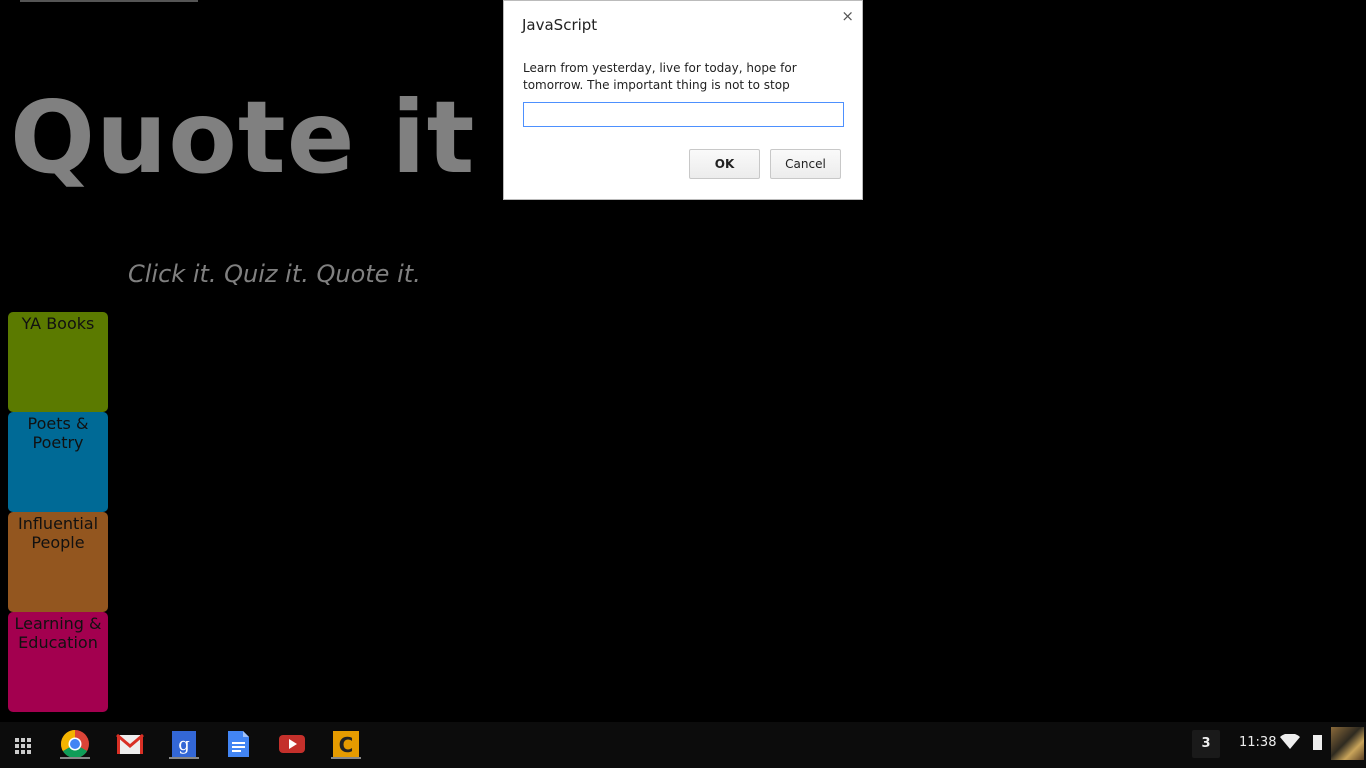 The image size is (1366, 768). I want to click on svg-text: C, so click(346, 745).